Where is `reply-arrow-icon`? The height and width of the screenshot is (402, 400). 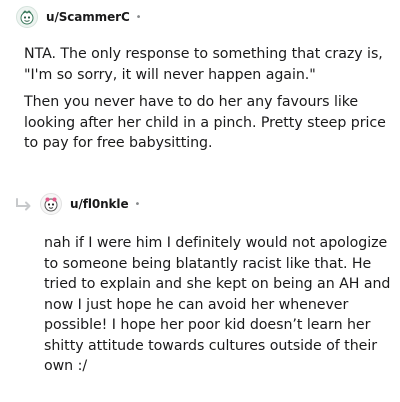
reply-arrow-icon is located at coordinates (23, 204).